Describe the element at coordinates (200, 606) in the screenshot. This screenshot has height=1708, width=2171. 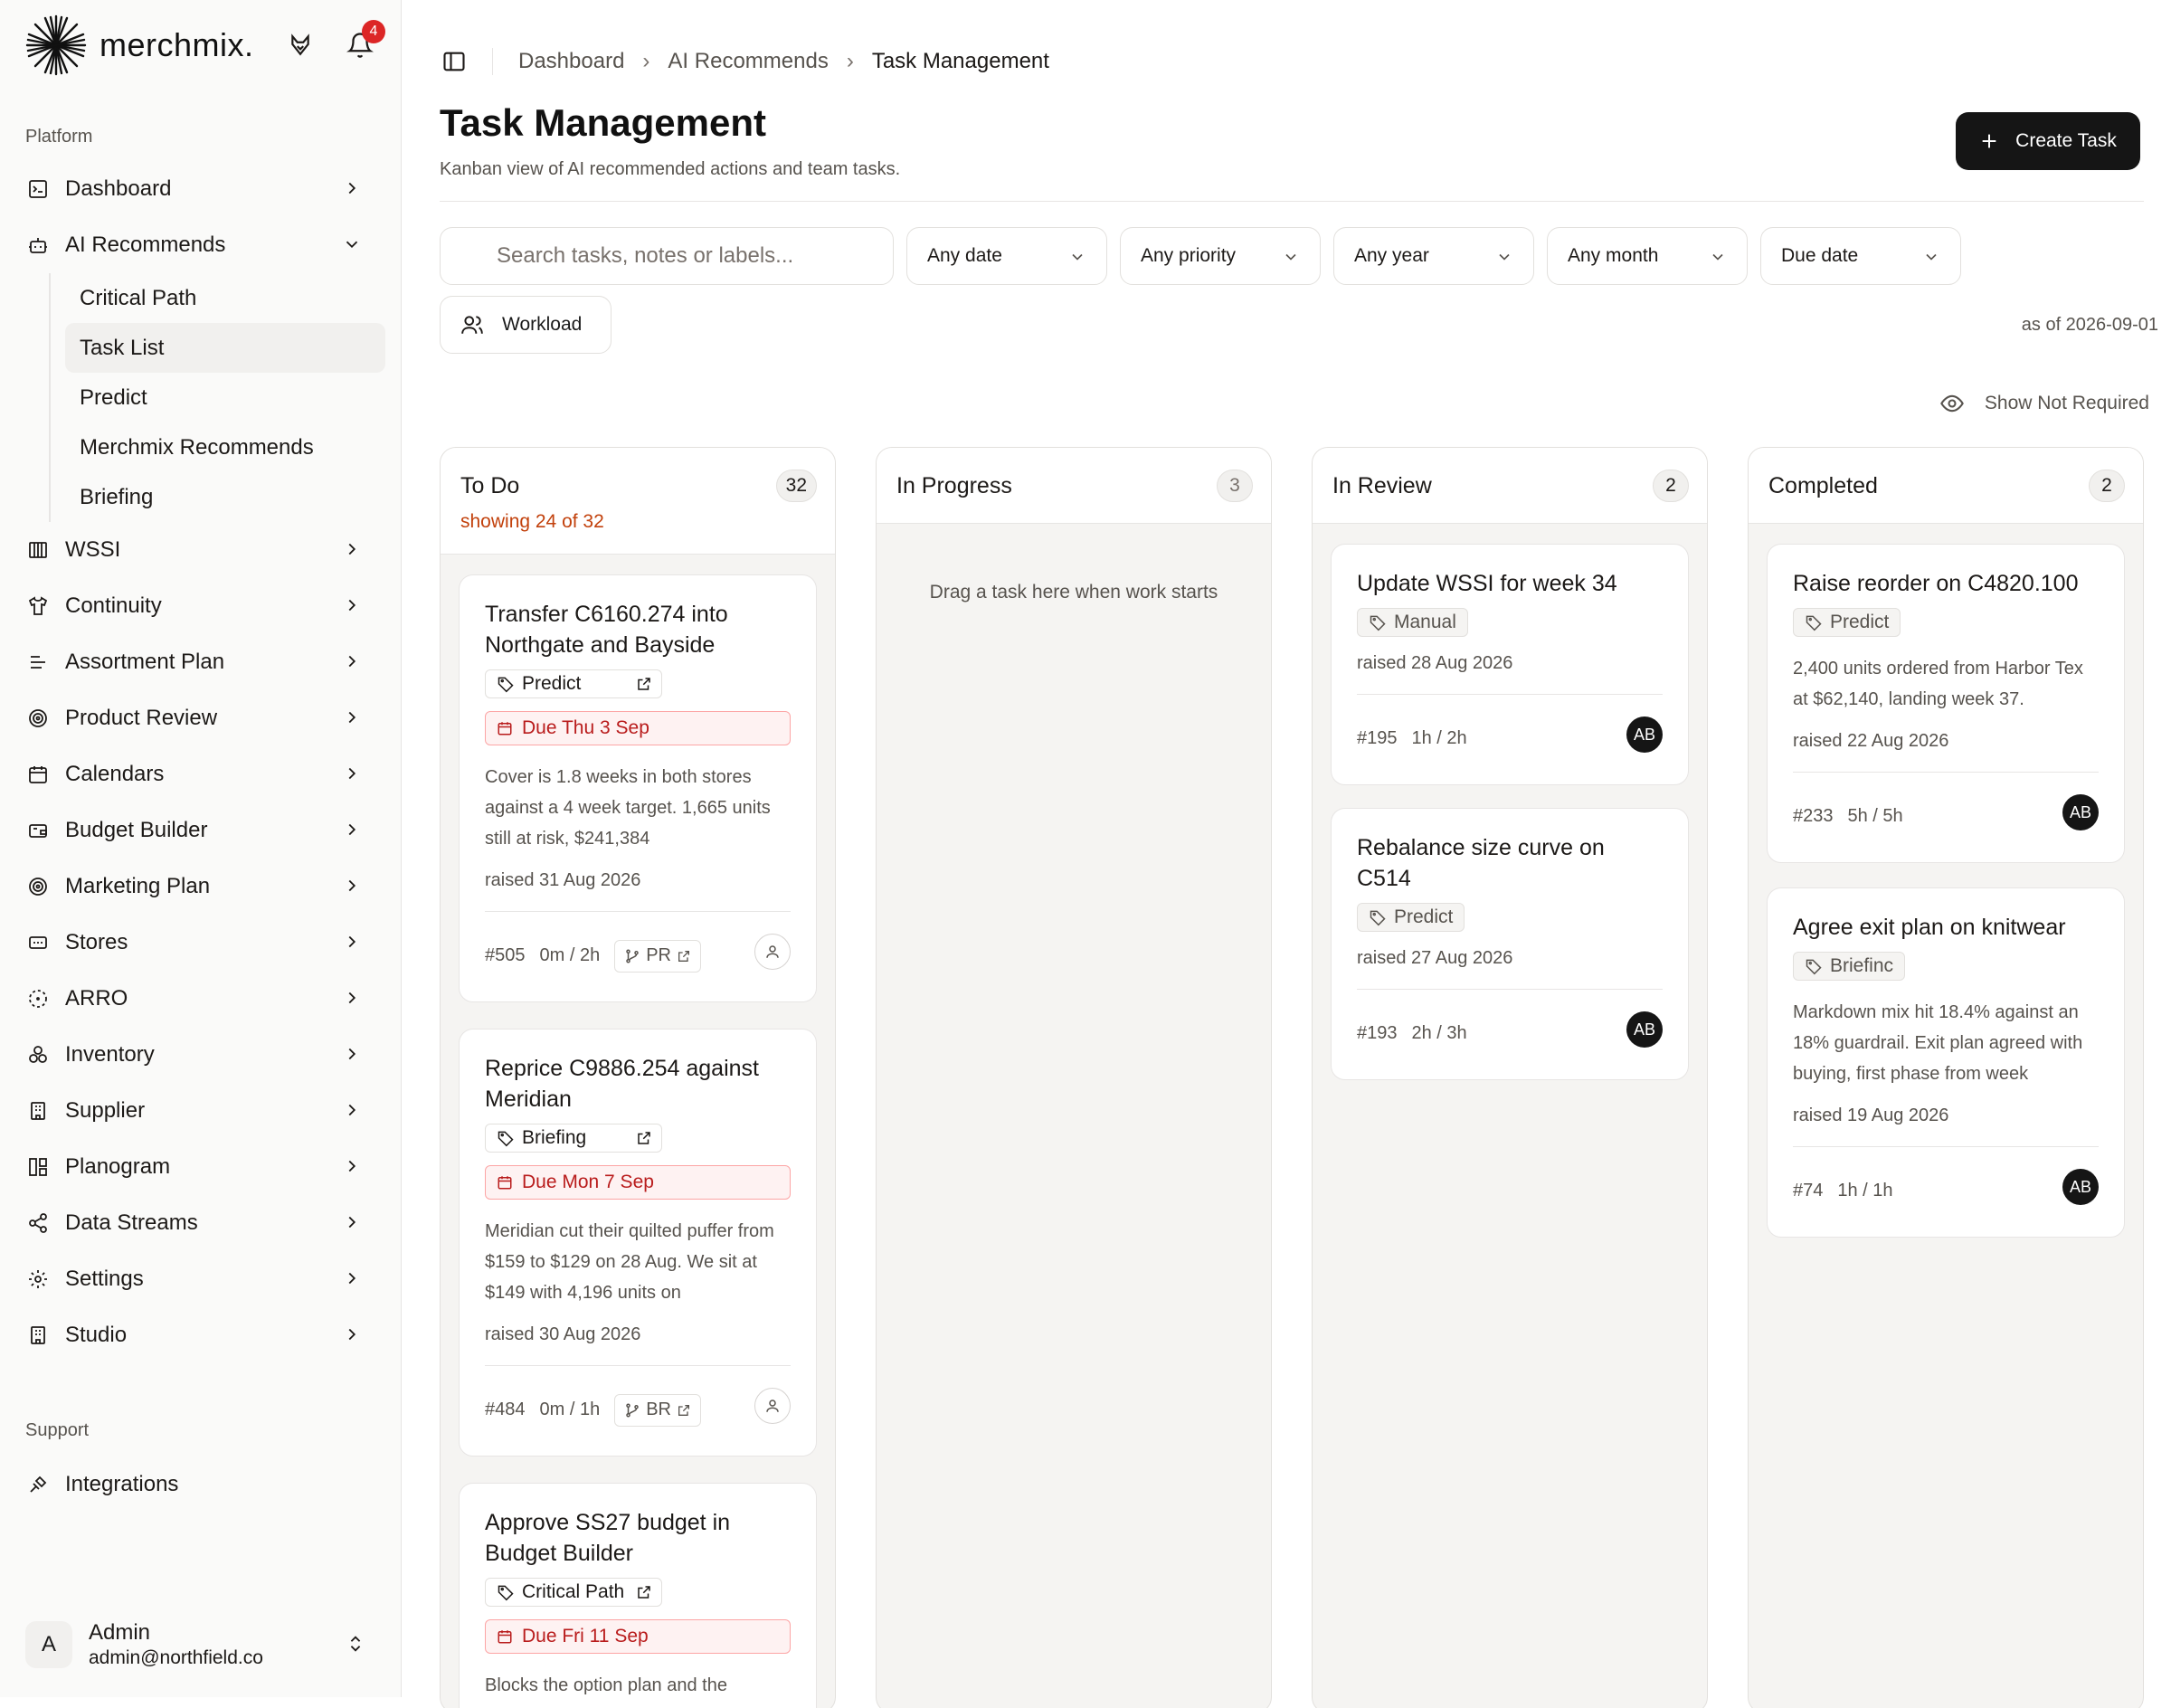
I see `sidebar-item-continuity: Continuity` at that location.